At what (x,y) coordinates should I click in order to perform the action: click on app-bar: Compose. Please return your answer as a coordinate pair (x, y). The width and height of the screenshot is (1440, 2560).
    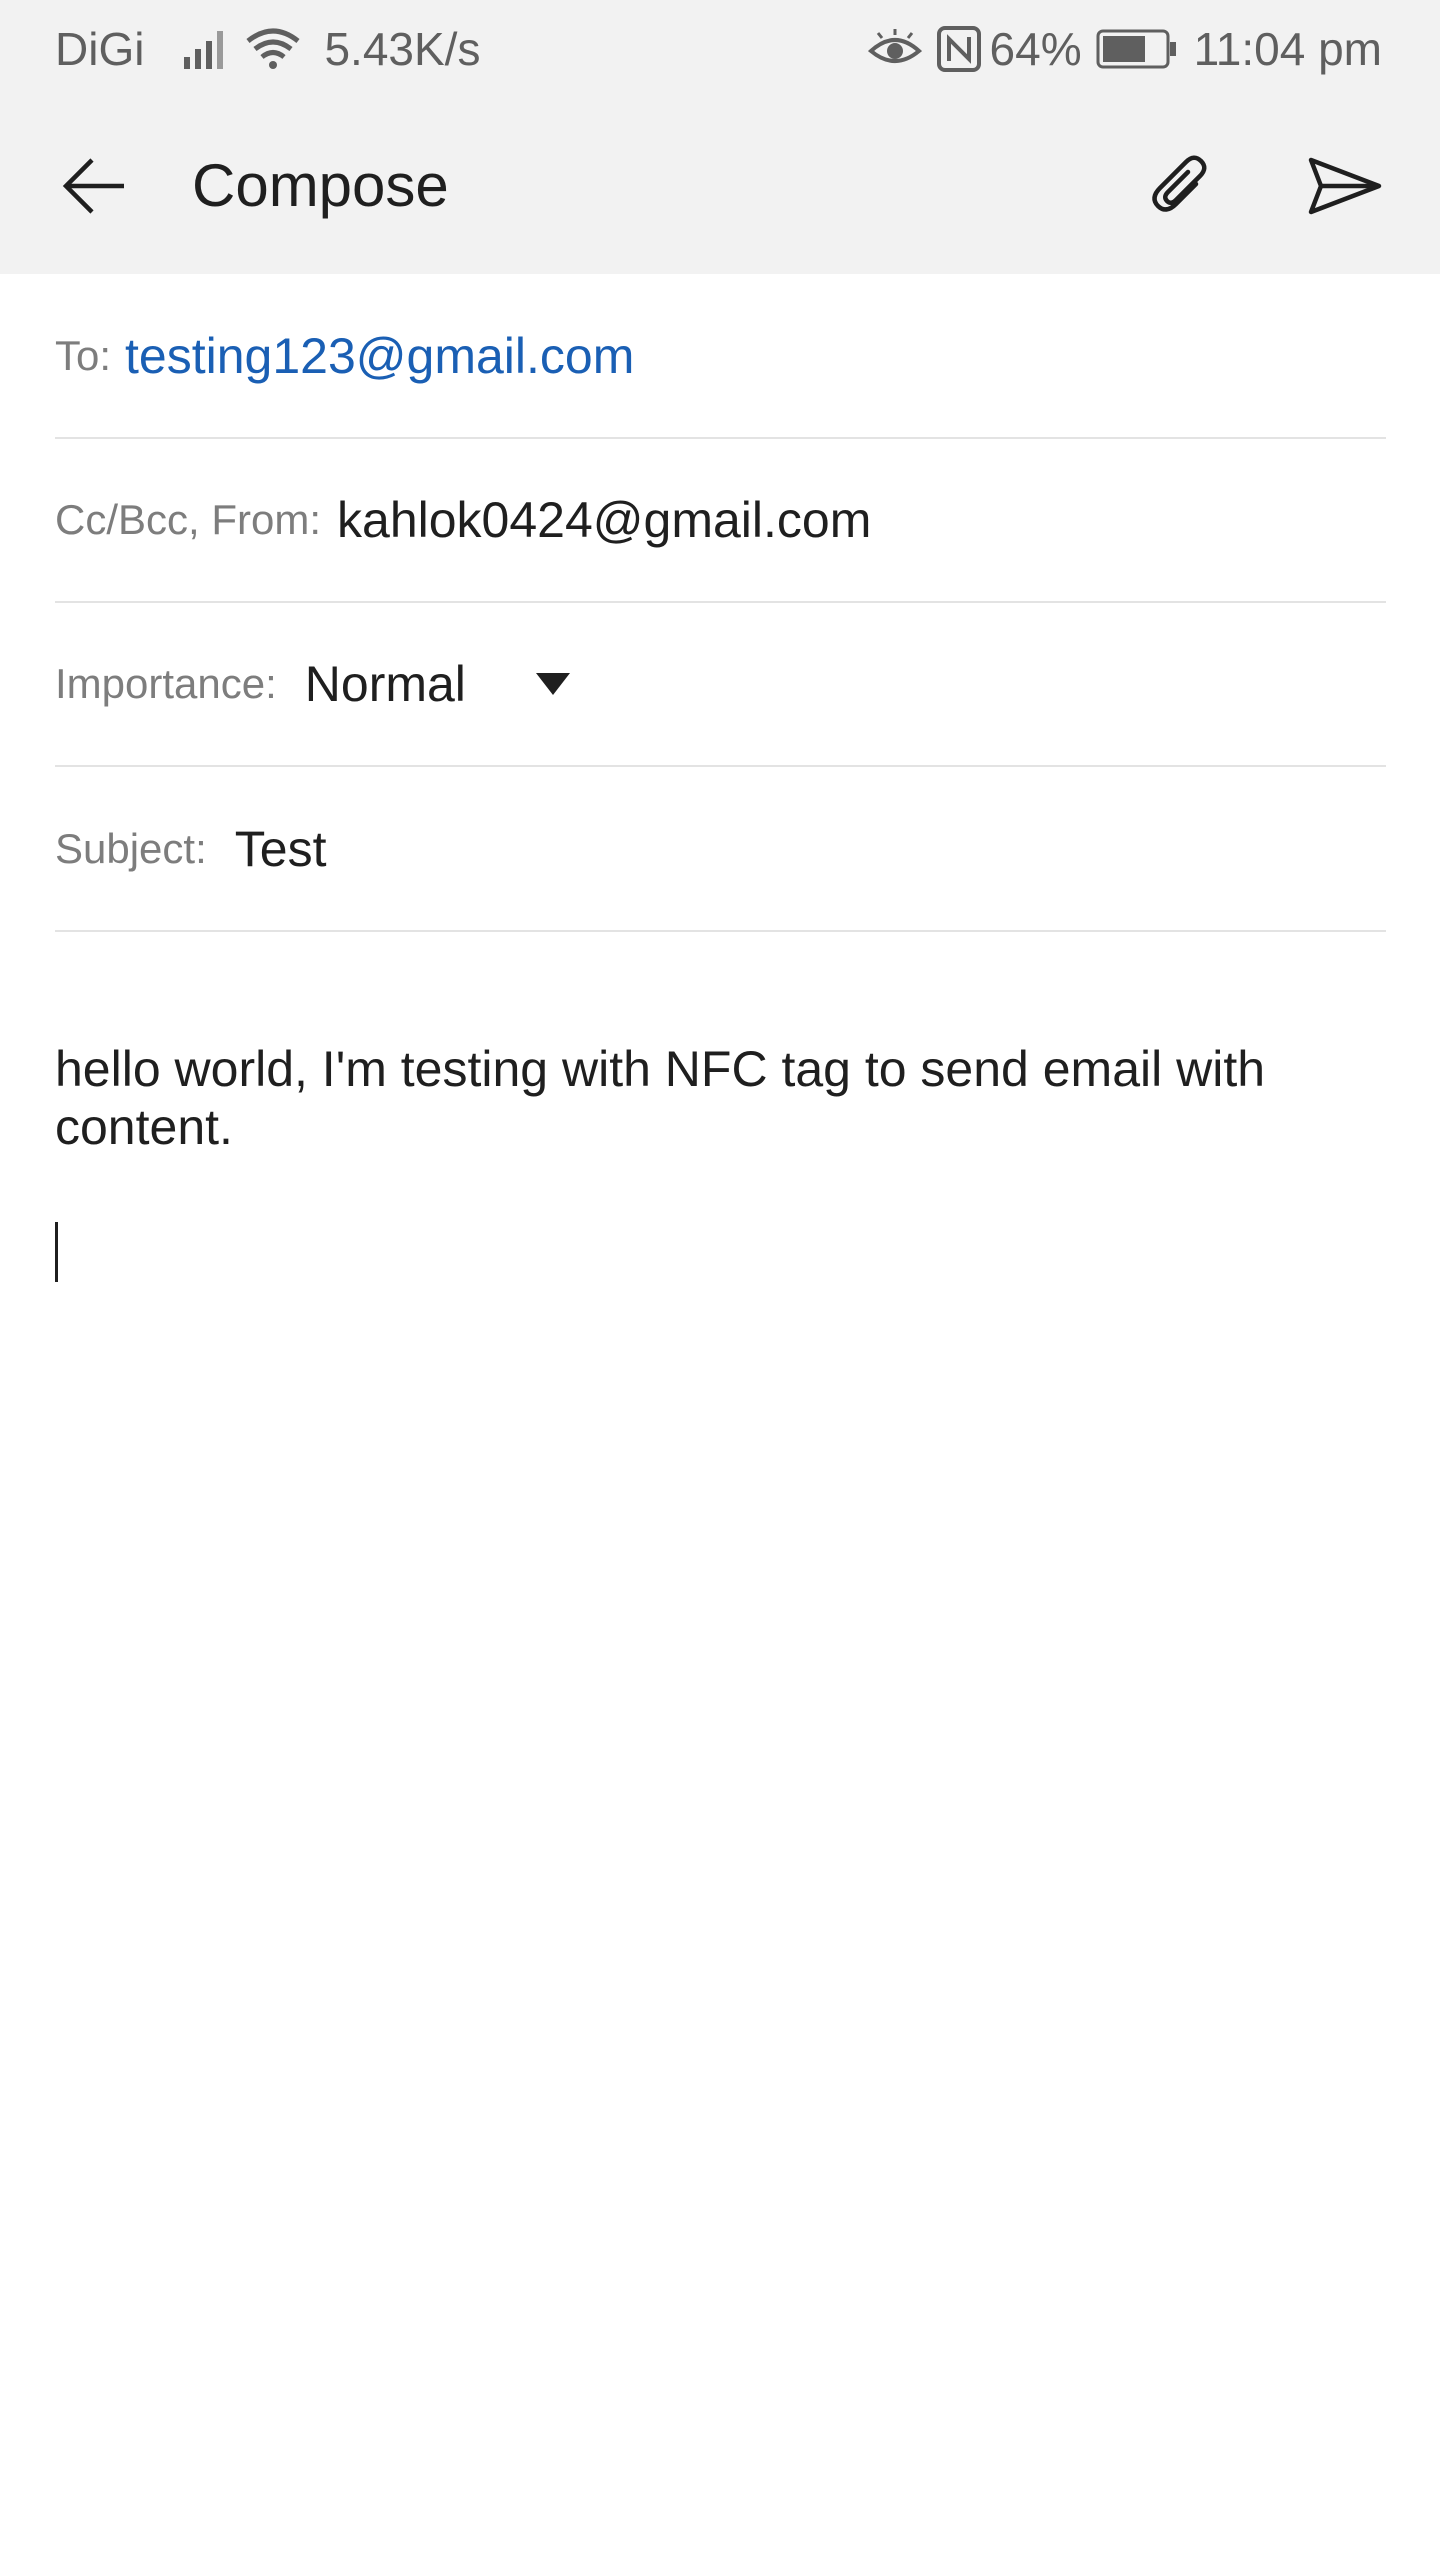
    Looking at the image, I should click on (720, 186).